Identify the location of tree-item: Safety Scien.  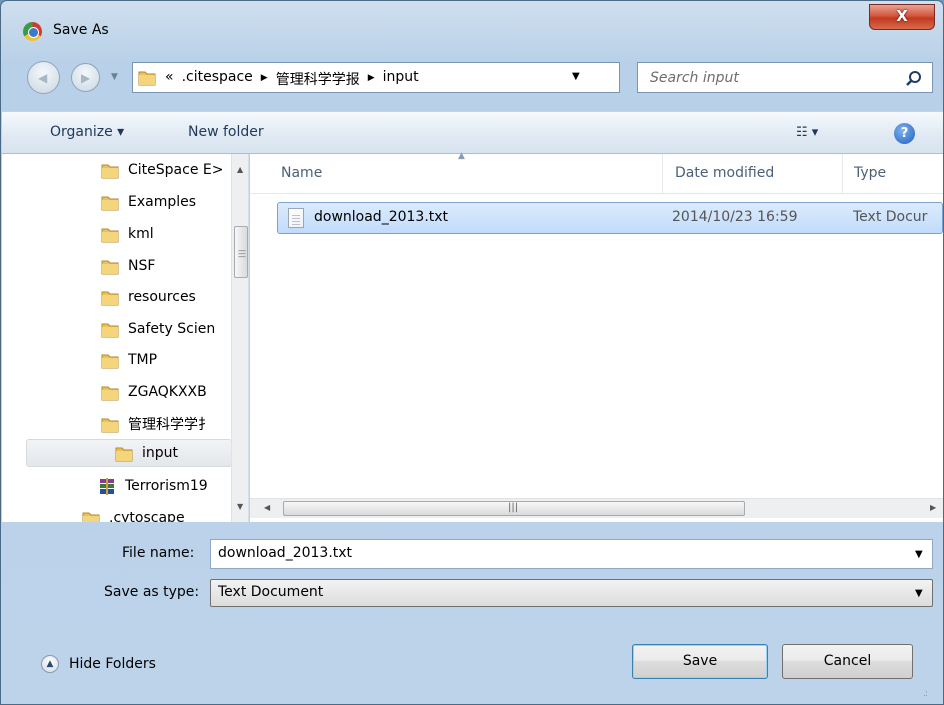
(158, 329).